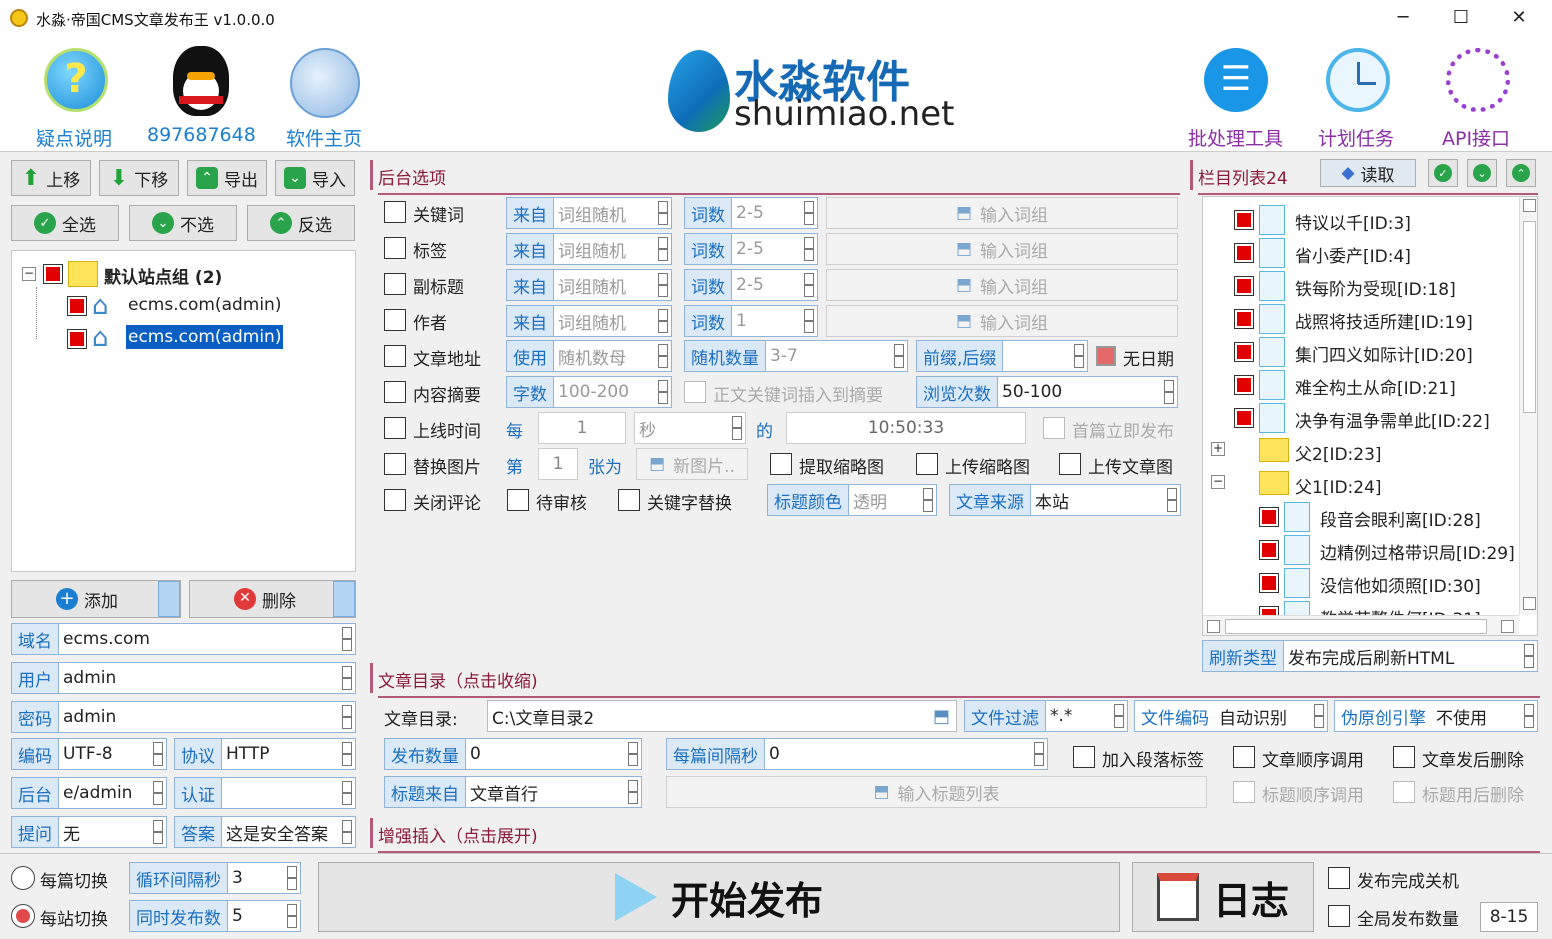 This screenshot has height=939, width=1552. What do you see at coordinates (1218, 449) in the screenshot?
I see `tree-expand-icon: +` at bounding box center [1218, 449].